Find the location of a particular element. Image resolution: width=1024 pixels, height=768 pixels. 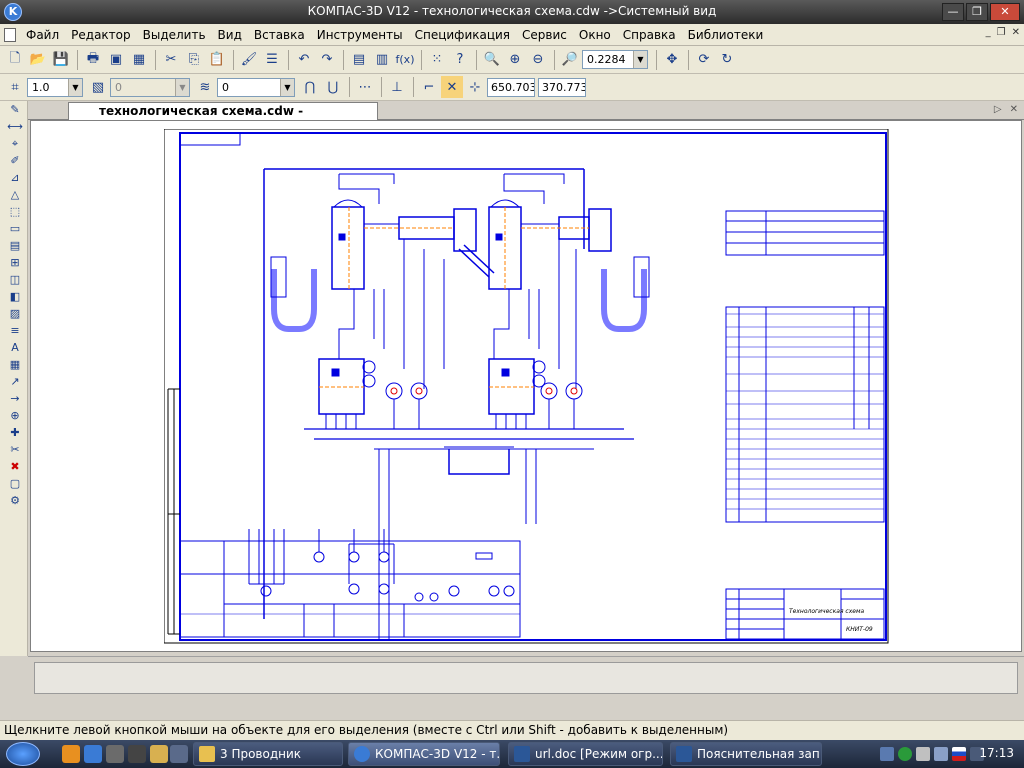

language-flag-icon is located at coordinates (959, 754).